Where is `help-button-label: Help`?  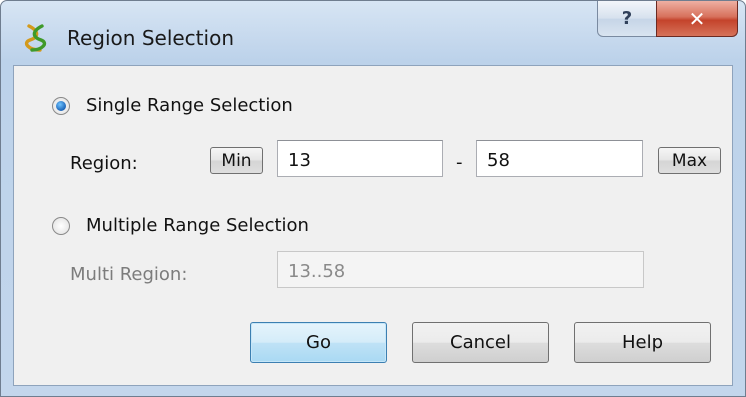
help-button-label: Help is located at coordinates (642, 342).